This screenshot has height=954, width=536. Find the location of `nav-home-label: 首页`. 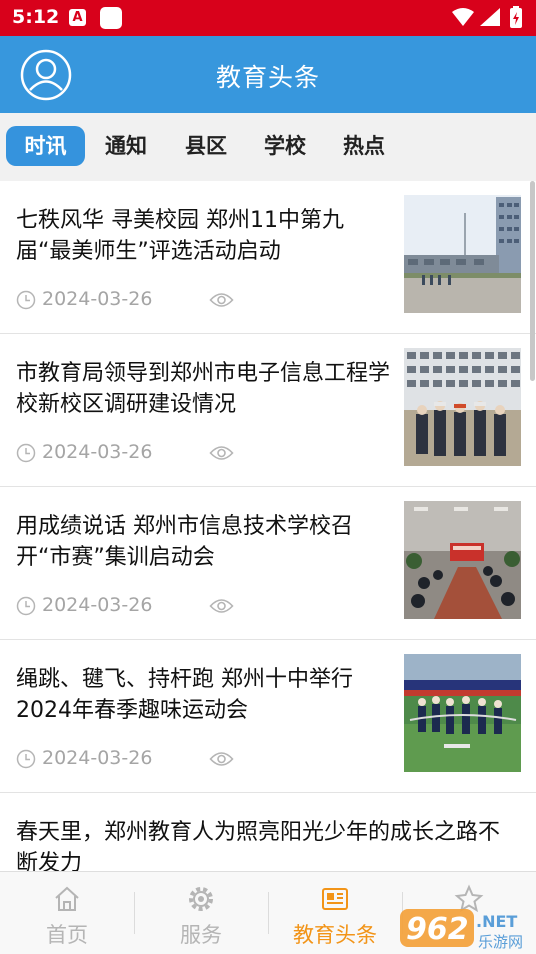

nav-home-label: 首页 is located at coordinates (67, 935).